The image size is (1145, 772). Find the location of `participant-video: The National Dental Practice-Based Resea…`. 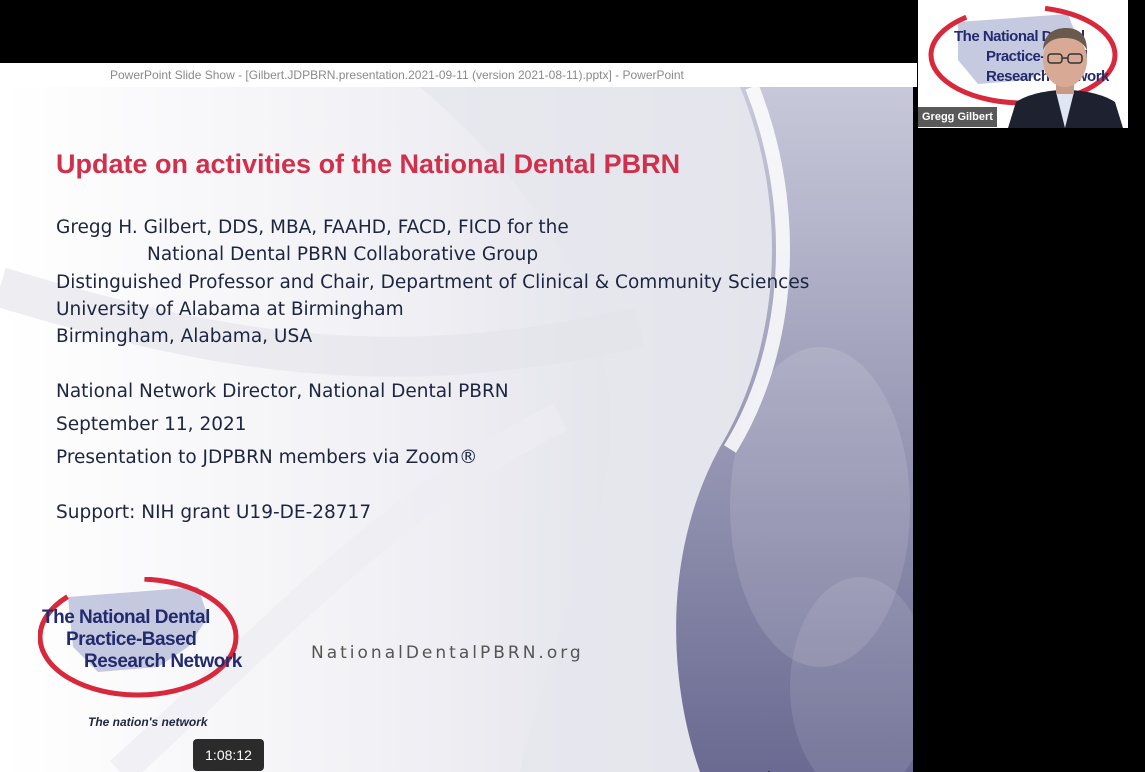

participant-video: The National Dental Practice-Based Resea… is located at coordinates (1023, 64).